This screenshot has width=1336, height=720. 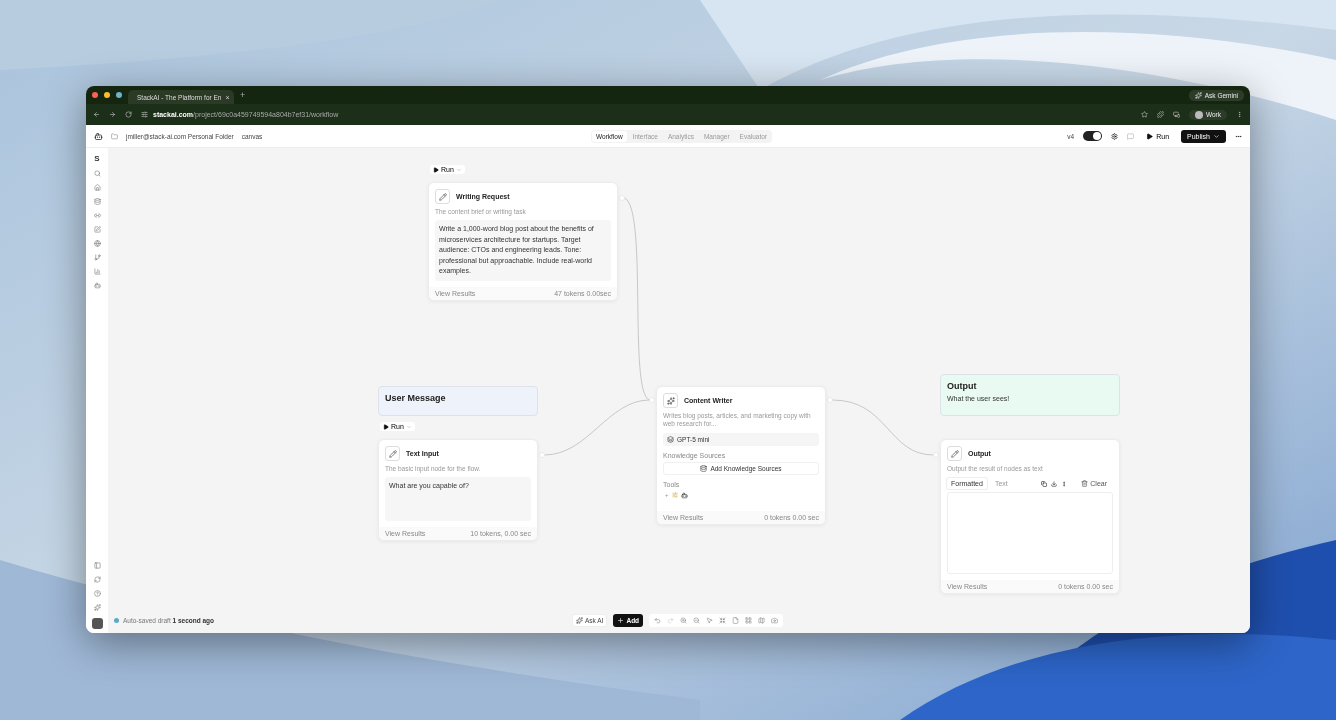 What do you see at coordinates (95, 95) in the screenshot?
I see `close-dot` at bounding box center [95, 95].